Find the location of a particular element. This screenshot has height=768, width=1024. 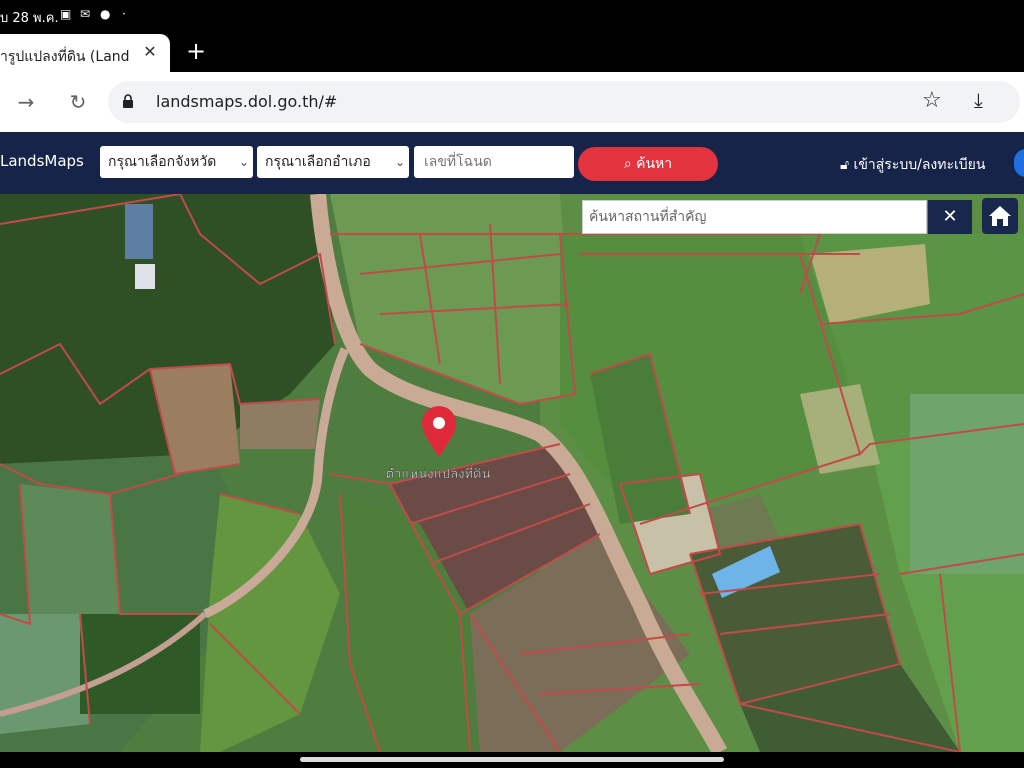

login-link: 🔓︎ เข้าสู่ระบบ/ลงทะเบียน is located at coordinates (912, 165).